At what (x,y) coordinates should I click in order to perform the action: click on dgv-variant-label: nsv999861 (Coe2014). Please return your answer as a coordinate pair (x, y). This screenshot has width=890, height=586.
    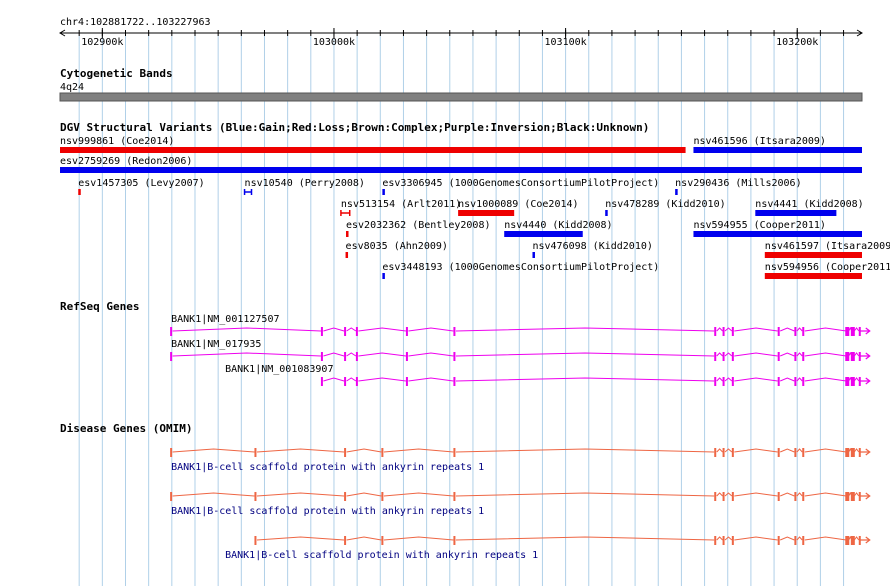
    Looking at the image, I should click on (117, 141).